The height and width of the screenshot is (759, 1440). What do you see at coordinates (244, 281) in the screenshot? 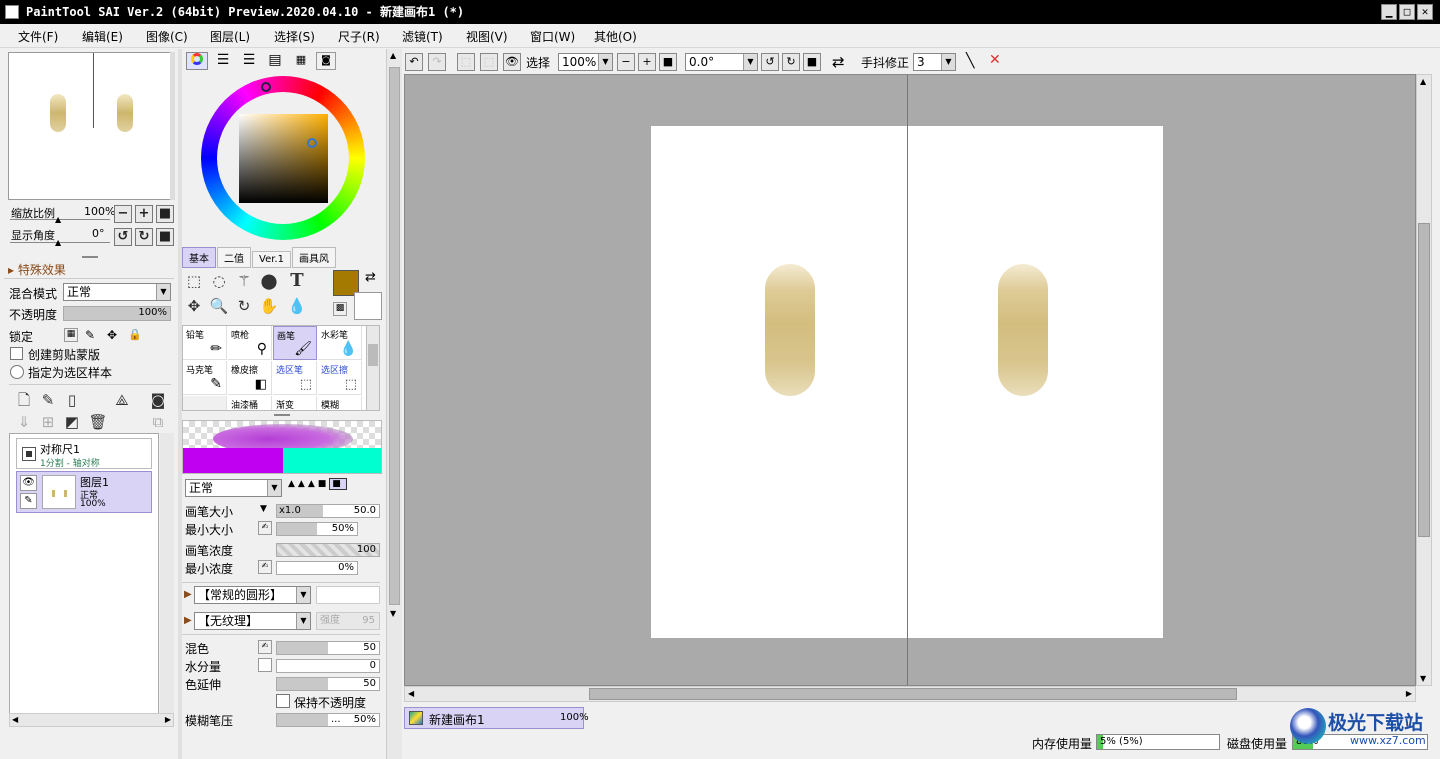
I see `magic-wand-icon: ⚚` at bounding box center [244, 281].